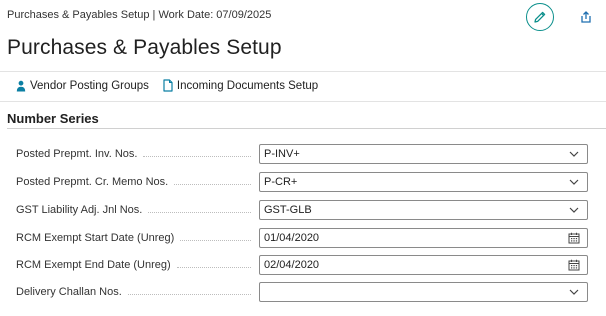 This screenshot has height=316, width=606. I want to click on edit-button, so click(540, 17).